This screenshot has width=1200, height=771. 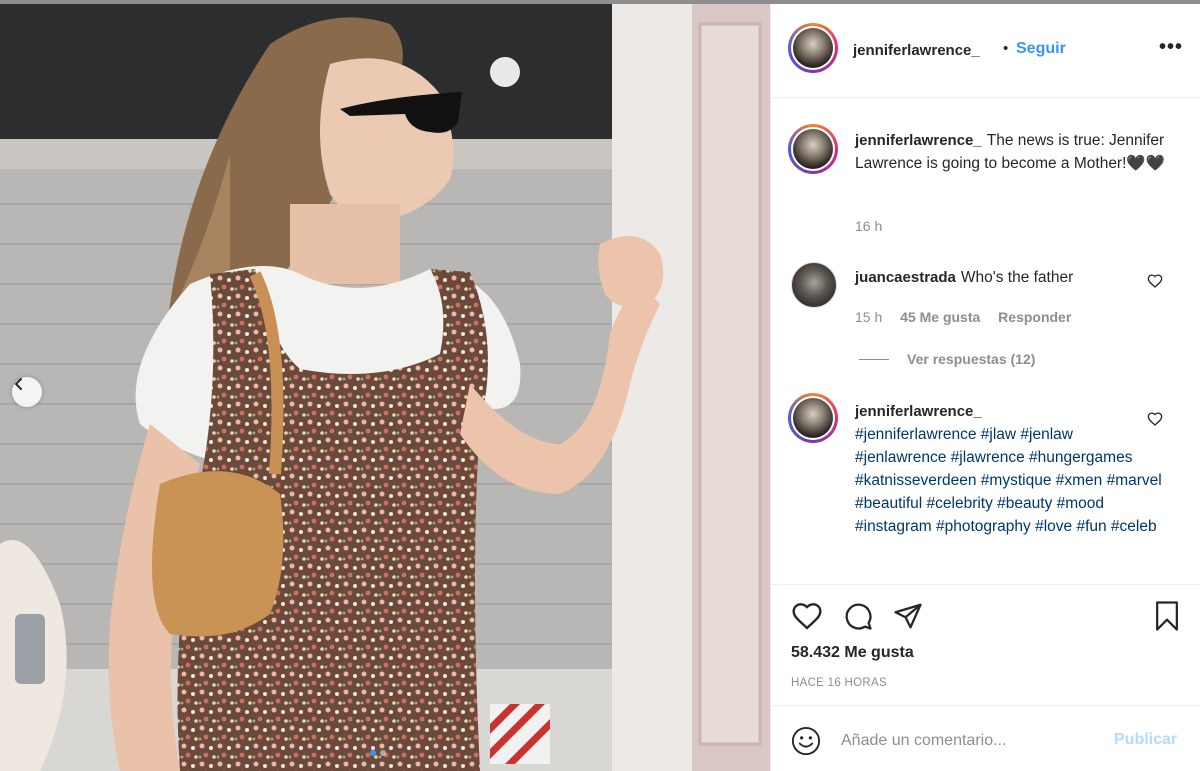 I want to click on view-replies-label: Ver respuestas (12), so click(x=971, y=359).